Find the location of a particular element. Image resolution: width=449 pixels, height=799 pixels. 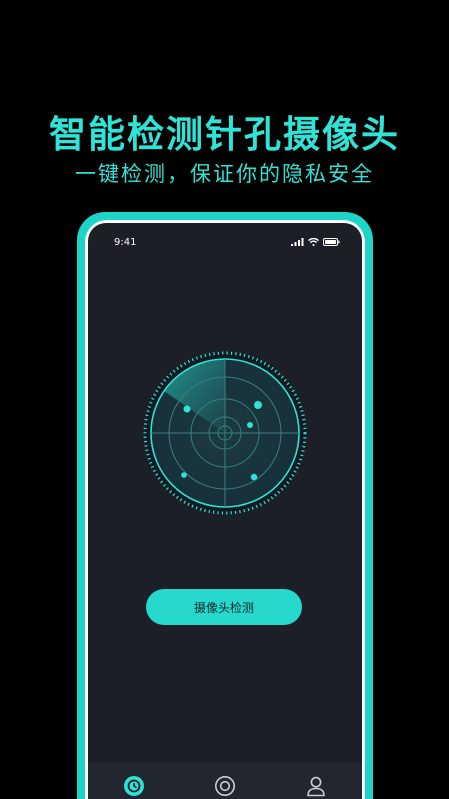

promo-headline: 智能检测针孔摄像头 is located at coordinates (224, 134).